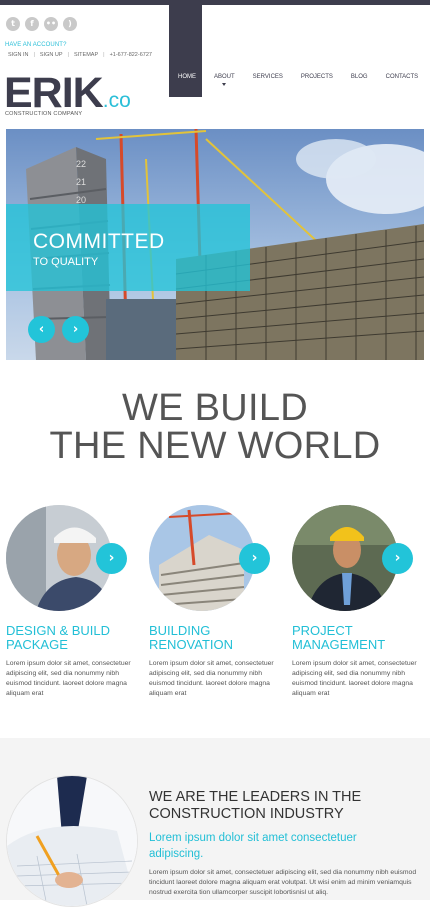  What do you see at coordinates (41, 24) in the screenshot?
I see `social-icons: t f •• )` at bounding box center [41, 24].